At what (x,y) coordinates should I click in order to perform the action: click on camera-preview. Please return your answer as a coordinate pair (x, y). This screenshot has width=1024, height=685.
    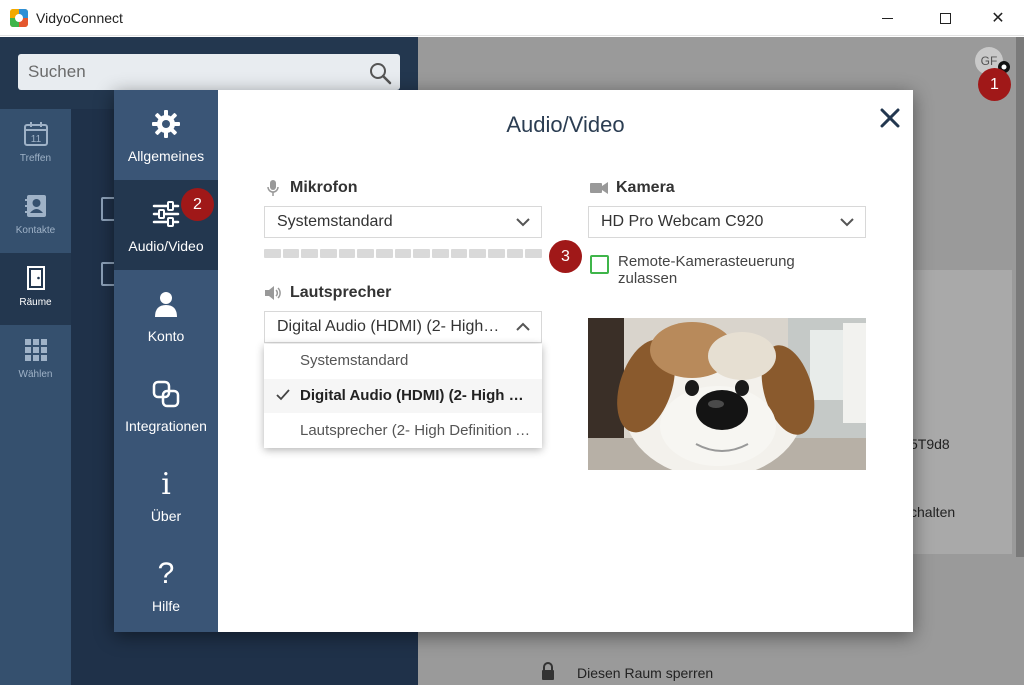
    Looking at the image, I should click on (727, 394).